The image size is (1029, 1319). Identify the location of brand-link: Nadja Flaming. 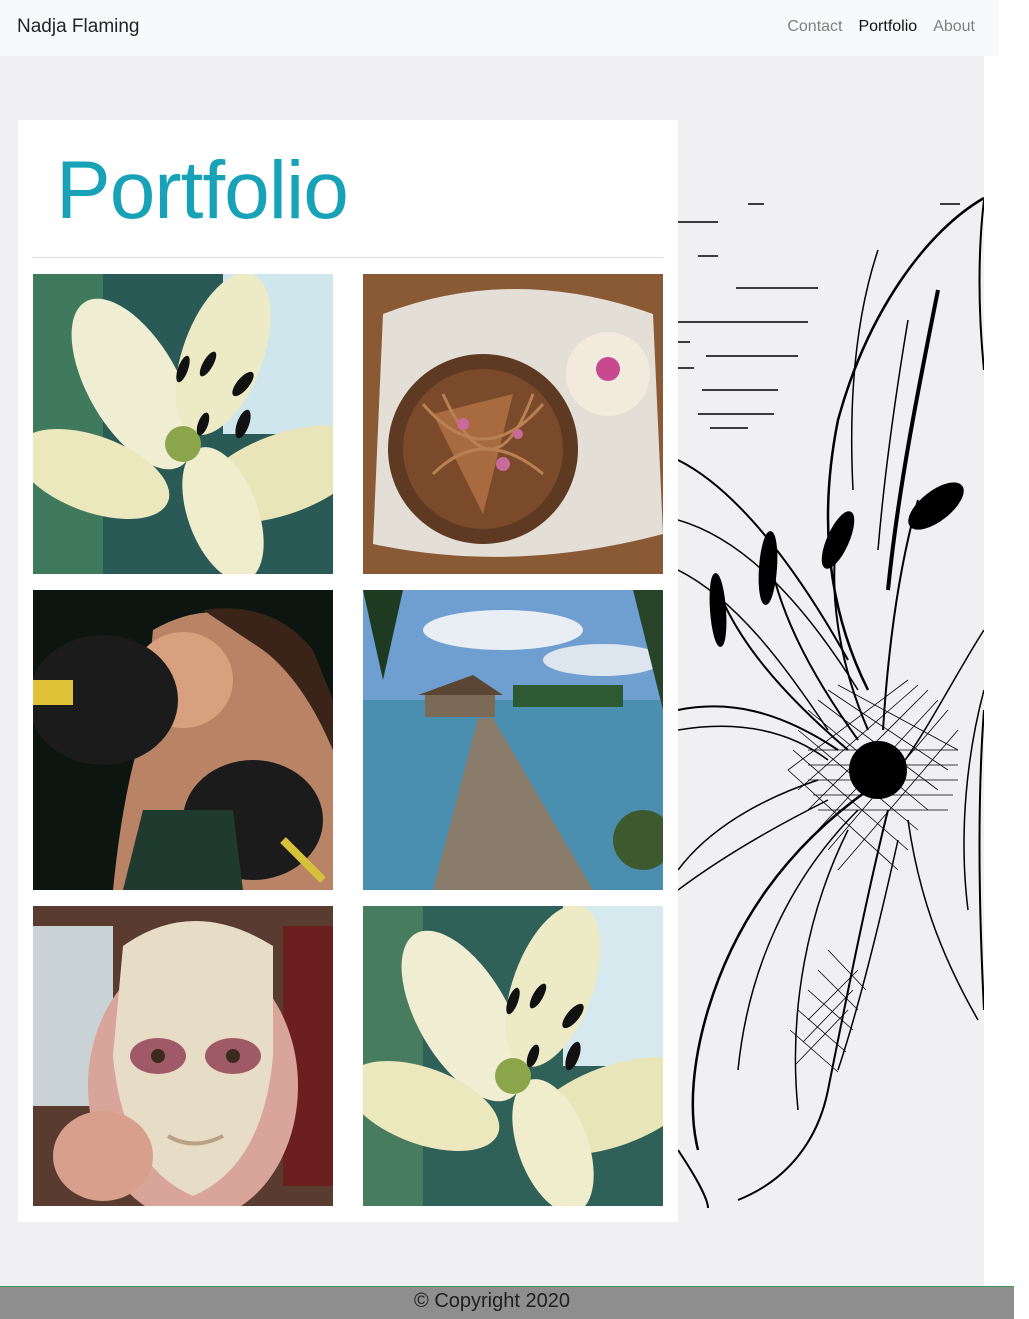
(78, 27).